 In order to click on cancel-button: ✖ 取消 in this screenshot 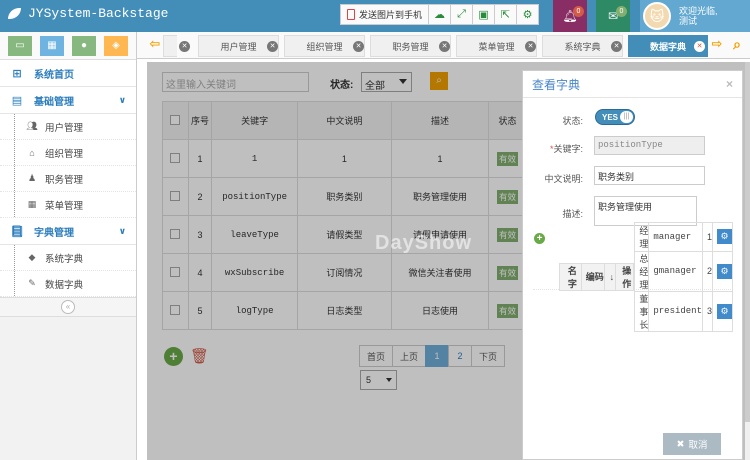, I will do `click(692, 444)`.